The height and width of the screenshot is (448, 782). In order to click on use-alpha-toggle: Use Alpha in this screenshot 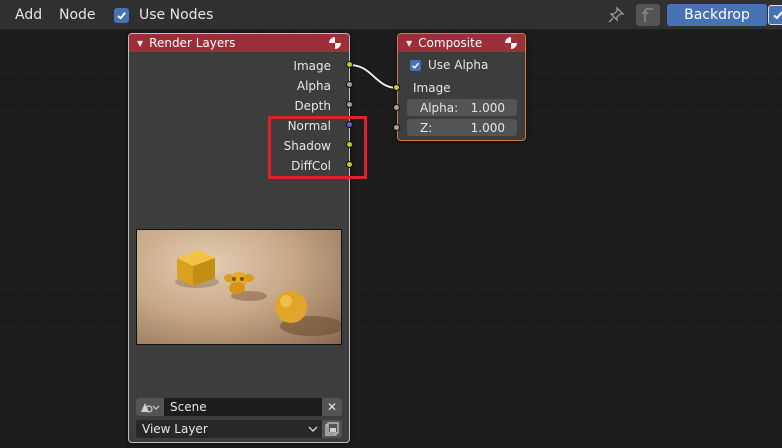, I will do `click(449, 65)`.